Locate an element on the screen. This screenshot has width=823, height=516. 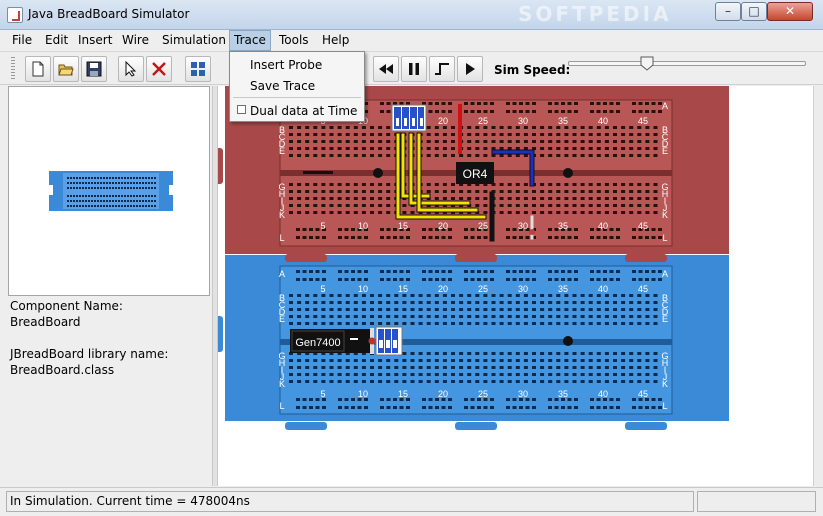
menu-separator is located at coordinates (297, 97).